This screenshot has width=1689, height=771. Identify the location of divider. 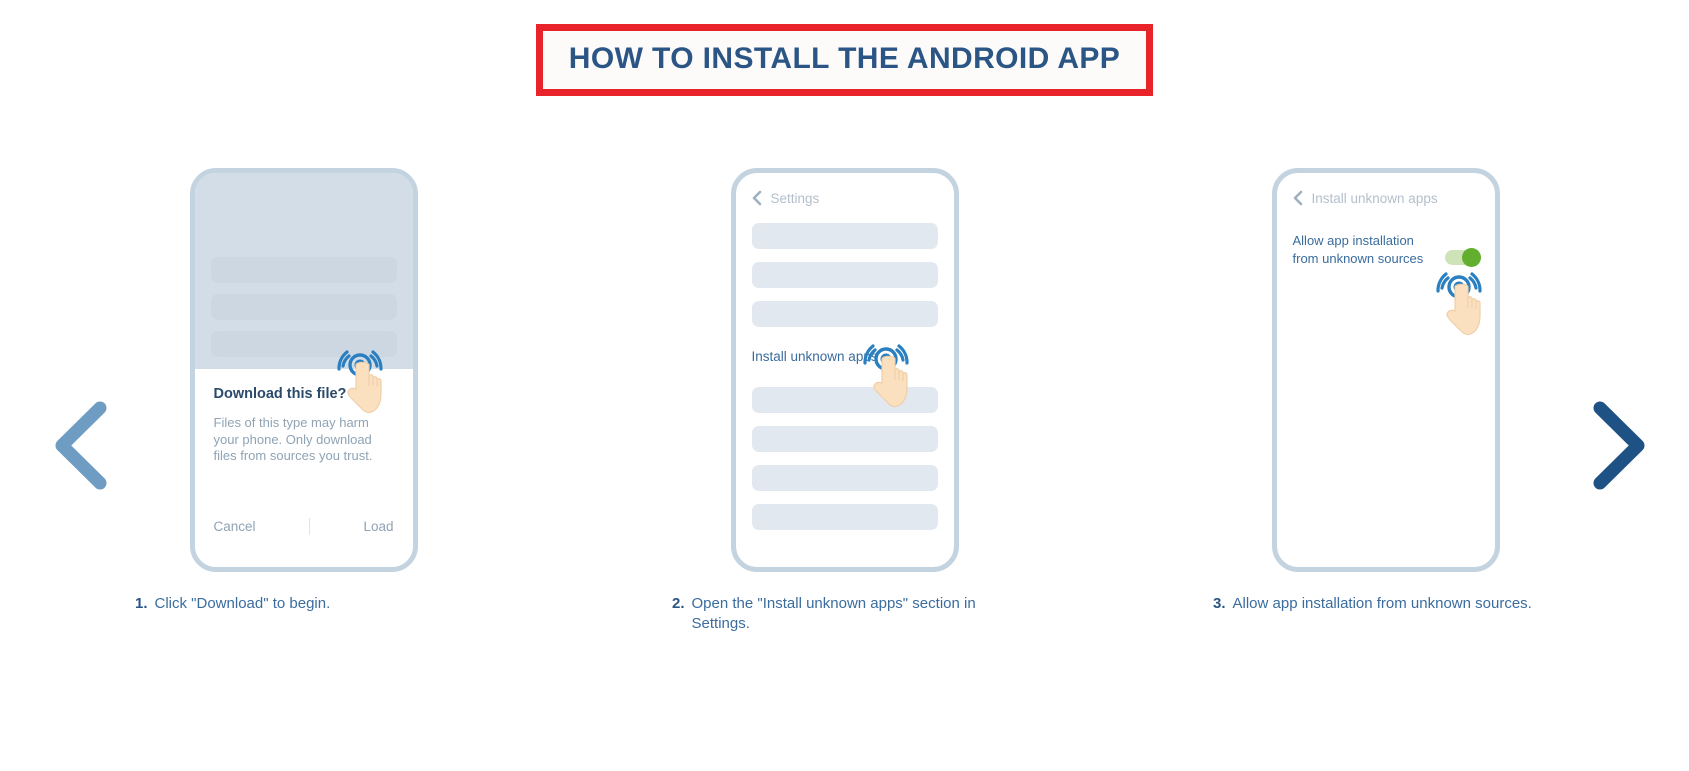
(309, 526).